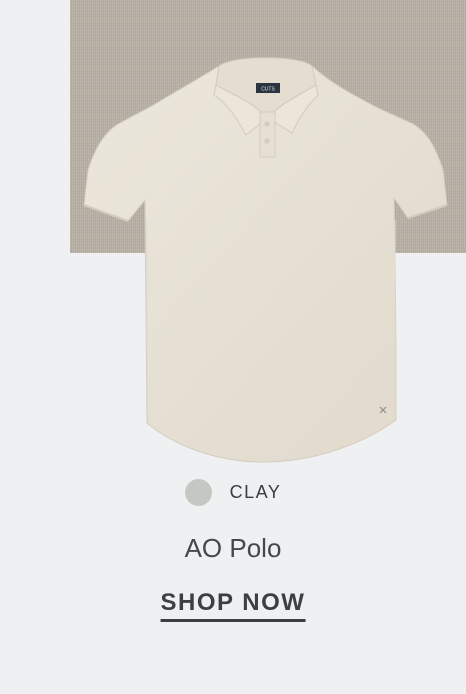  Describe the element at coordinates (233, 548) in the screenshot. I see `product-name: AO Polo` at that location.